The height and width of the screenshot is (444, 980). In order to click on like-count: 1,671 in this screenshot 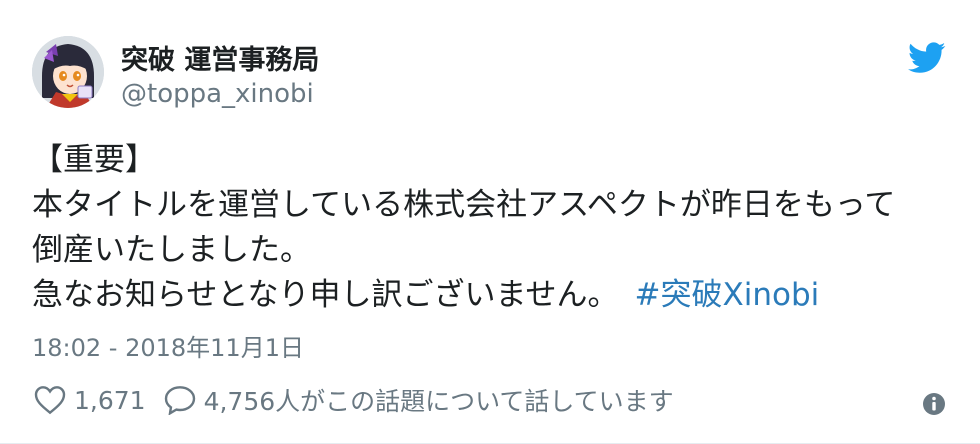, I will do `click(110, 400)`.